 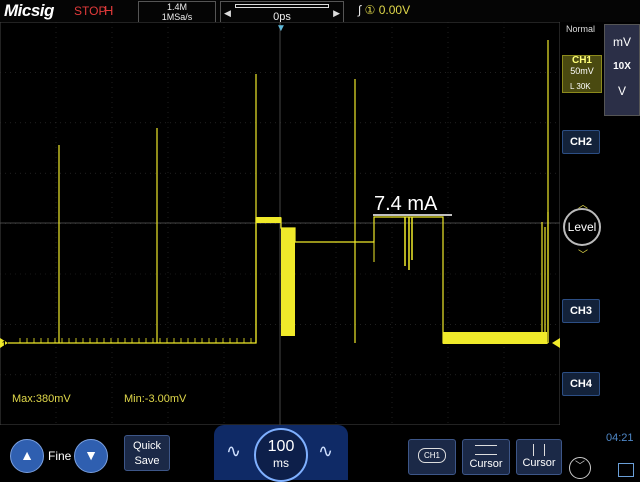 I want to click on trigger-info: ∫ ① 0.00V, so click(x=384, y=10).